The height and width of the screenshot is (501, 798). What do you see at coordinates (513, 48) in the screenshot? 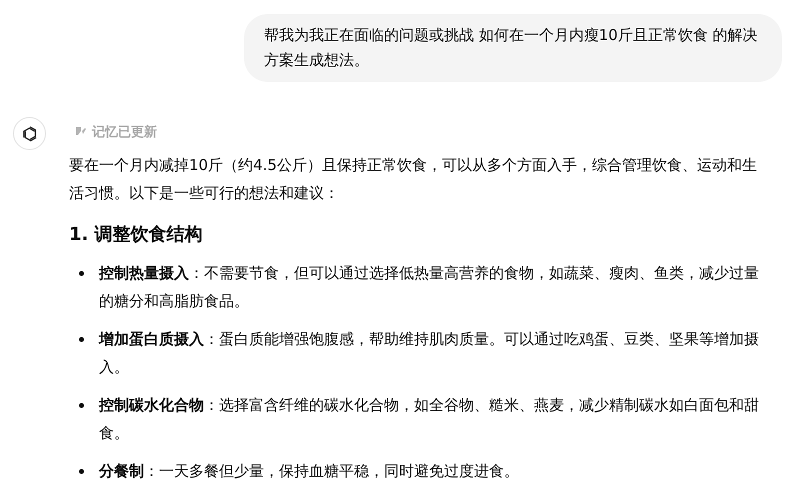
I see `user-message: 帮我为我正在面临的问题或挑战 如何在一个月内瘦10斤且正常饮食 的解决方案生成想法。` at bounding box center [513, 48].